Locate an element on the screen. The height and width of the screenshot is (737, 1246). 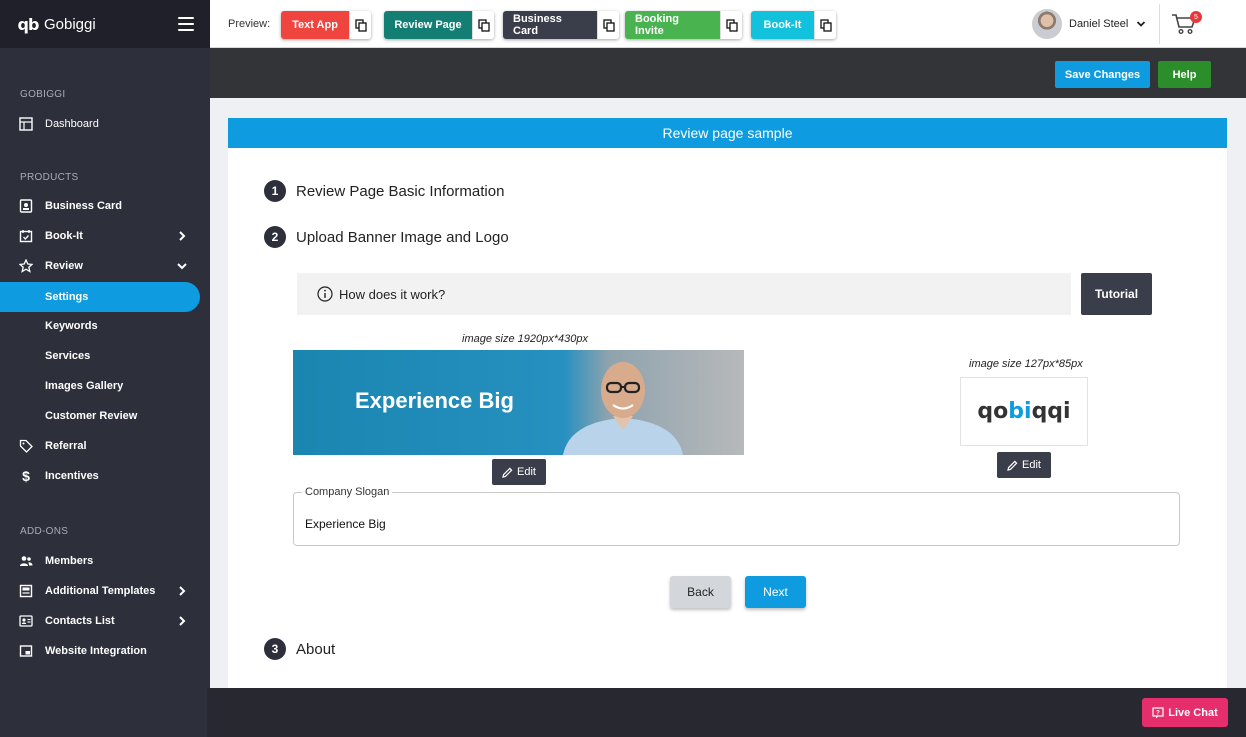
how-it-works-label: How does it work? is located at coordinates (392, 294).